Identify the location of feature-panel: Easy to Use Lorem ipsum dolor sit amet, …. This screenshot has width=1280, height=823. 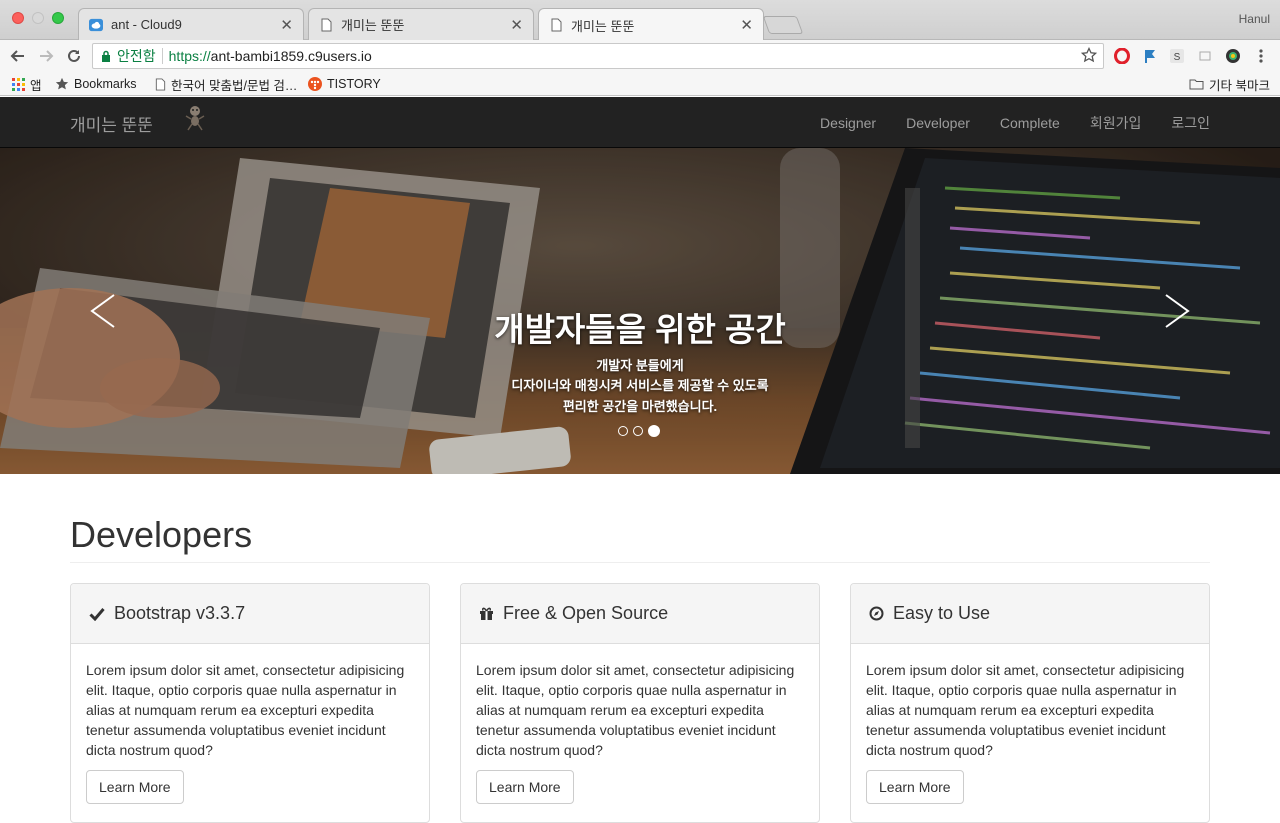
(1030, 703).